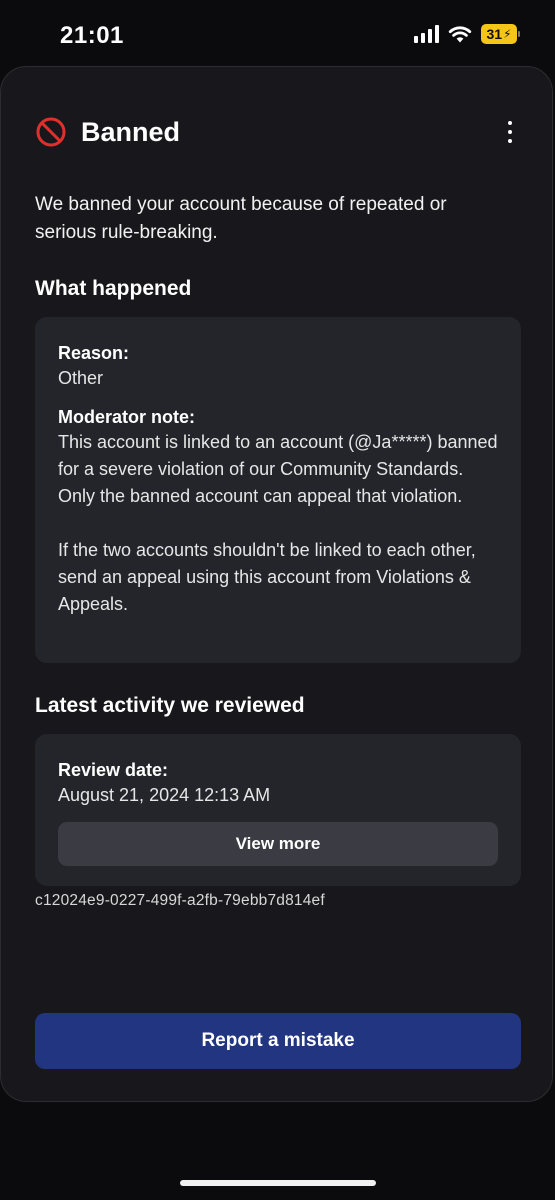  I want to click on latest-activity-heading: Latest activity we reviewed, so click(170, 705).